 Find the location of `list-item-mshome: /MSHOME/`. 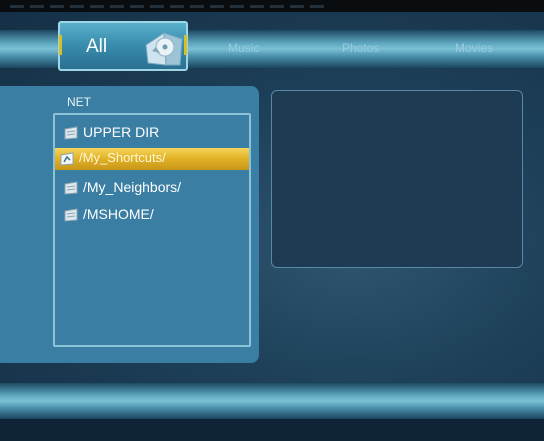

list-item-mshome: /MSHOME/ is located at coordinates (153, 215).